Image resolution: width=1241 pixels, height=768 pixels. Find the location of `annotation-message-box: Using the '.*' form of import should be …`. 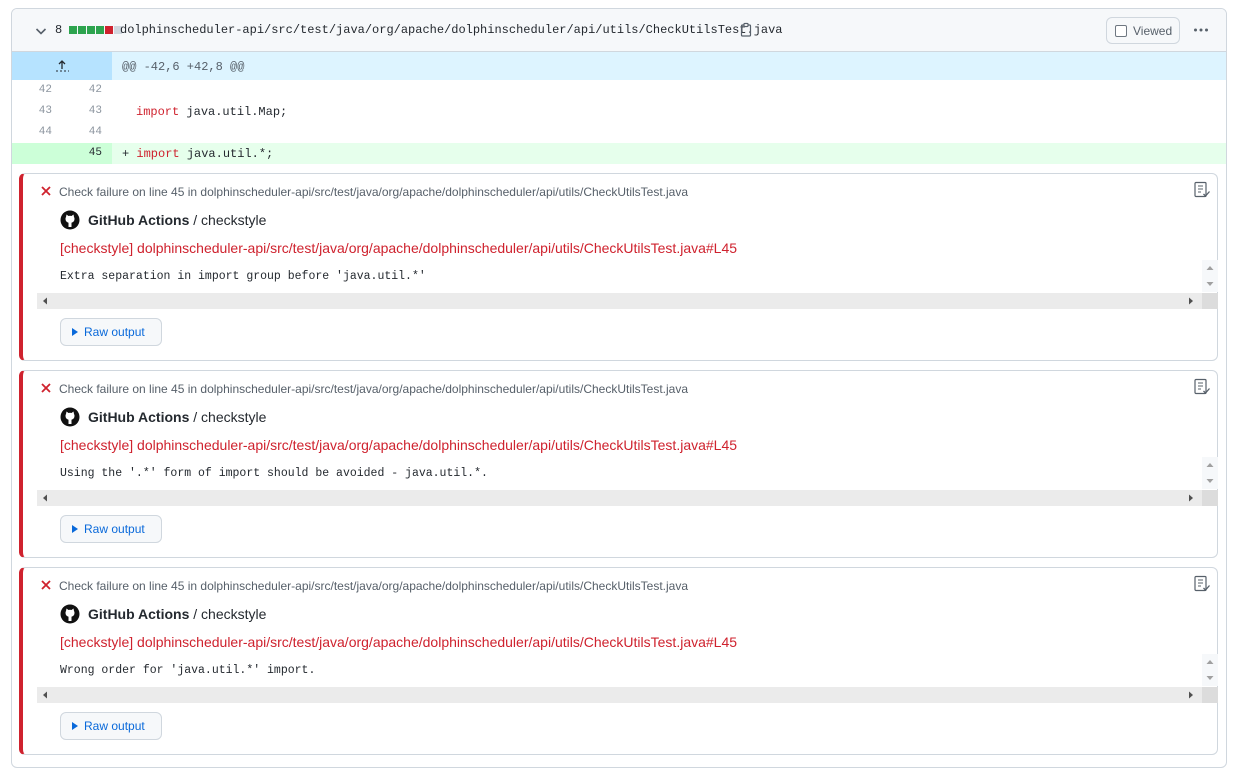

annotation-message-box: Using the '.*' form of import should be … is located at coordinates (627, 482).